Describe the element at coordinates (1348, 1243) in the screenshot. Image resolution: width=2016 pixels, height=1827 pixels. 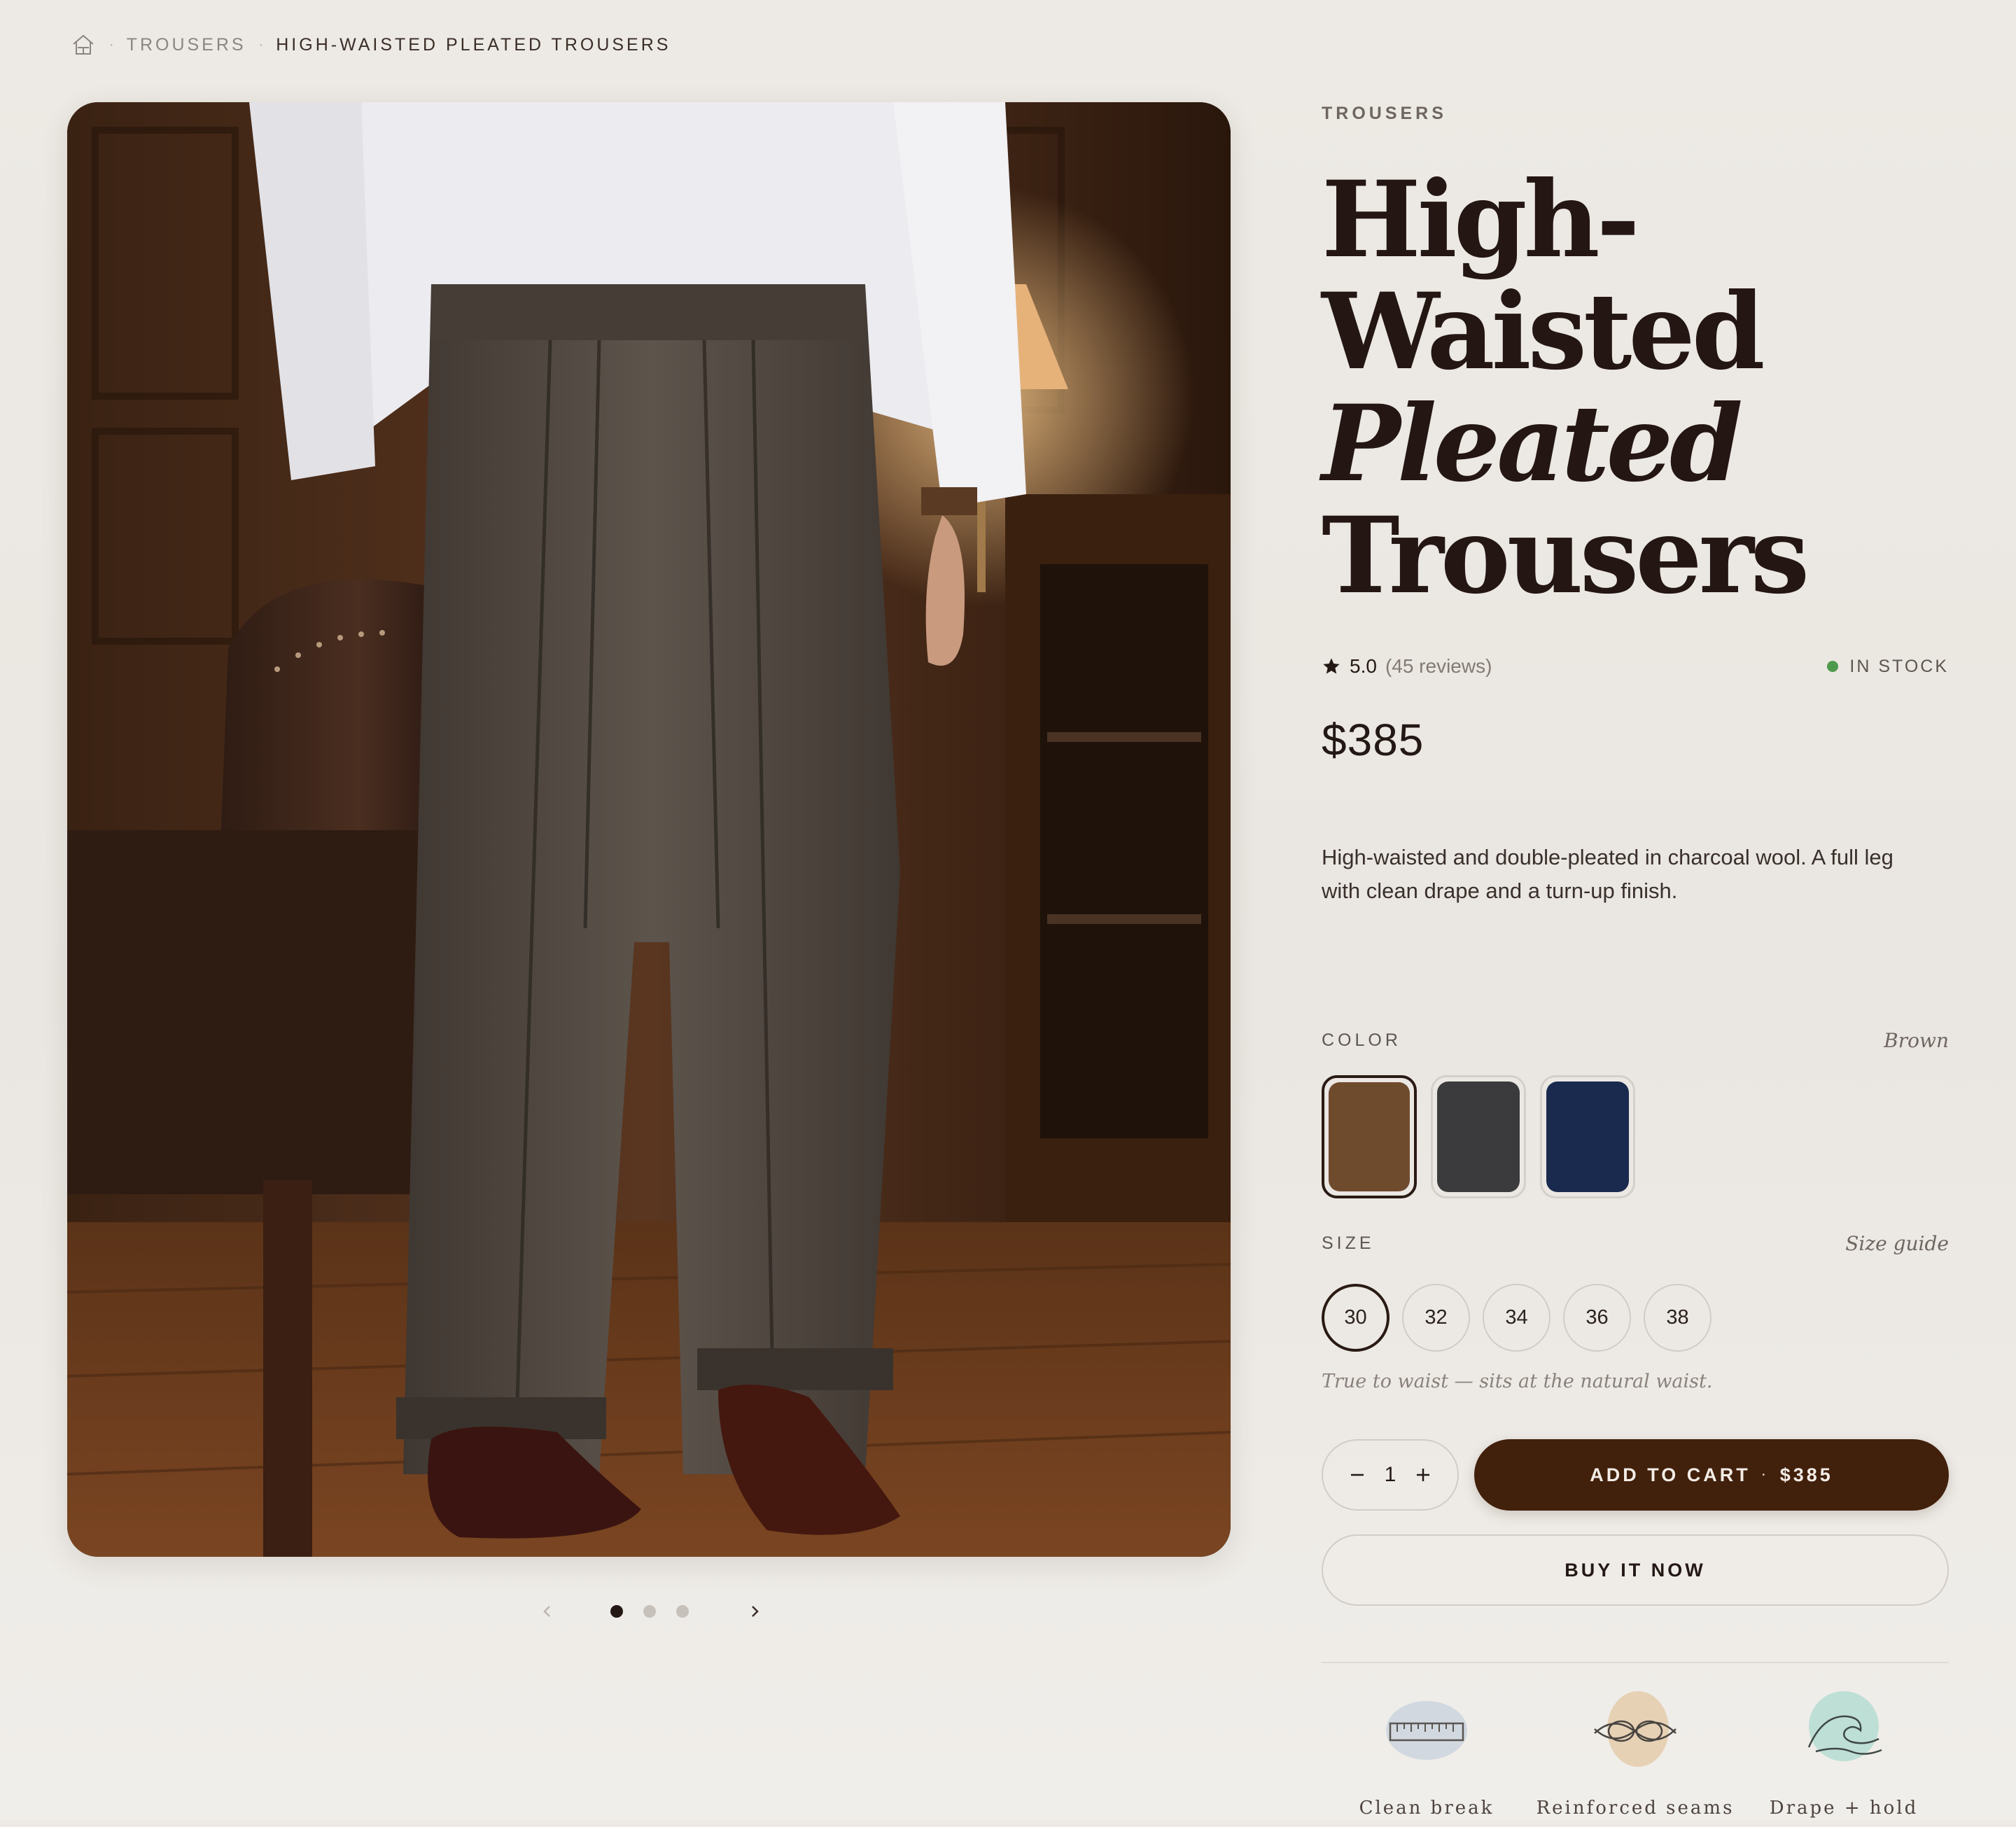
I see `size-label: SIZE` at that location.